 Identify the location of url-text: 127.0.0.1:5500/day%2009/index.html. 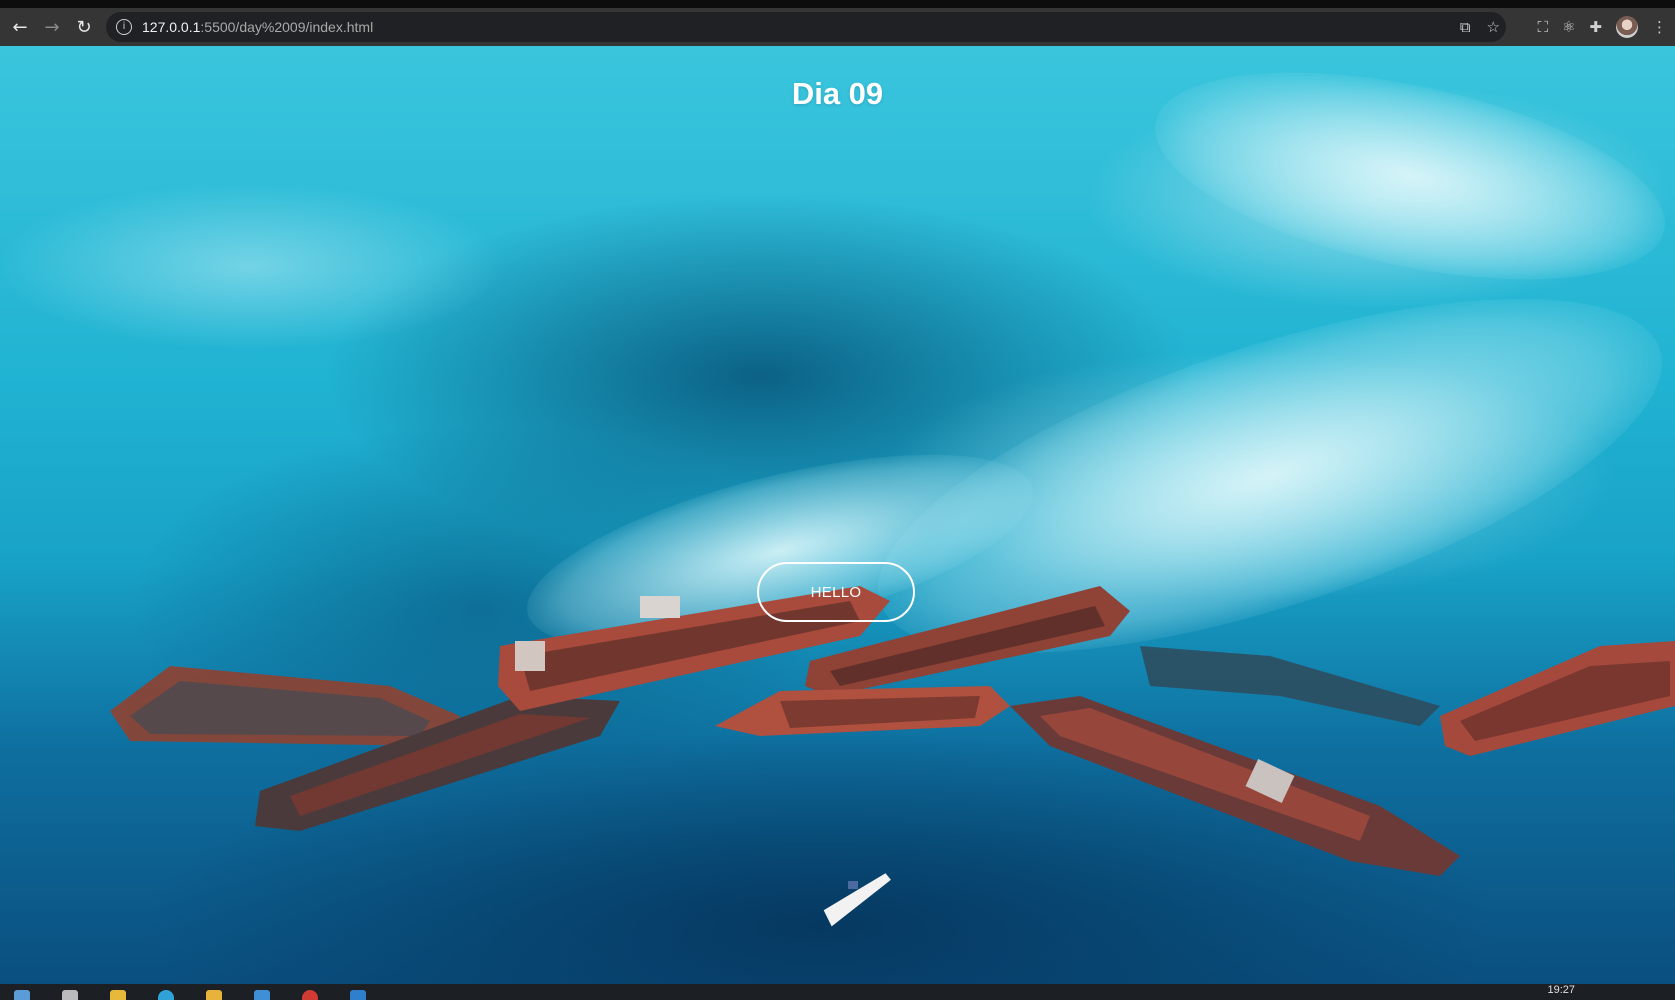
(257, 27).